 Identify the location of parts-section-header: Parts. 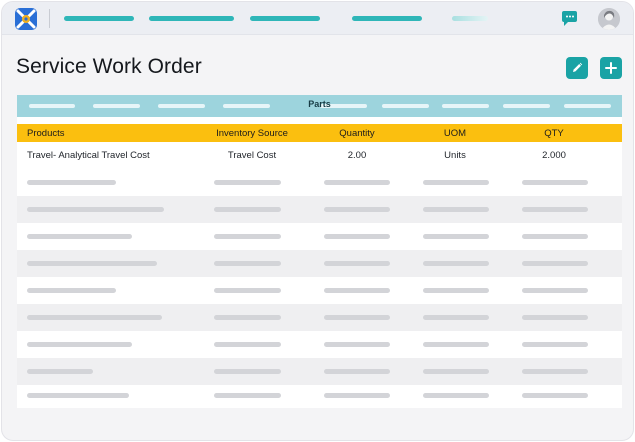
(319, 106).